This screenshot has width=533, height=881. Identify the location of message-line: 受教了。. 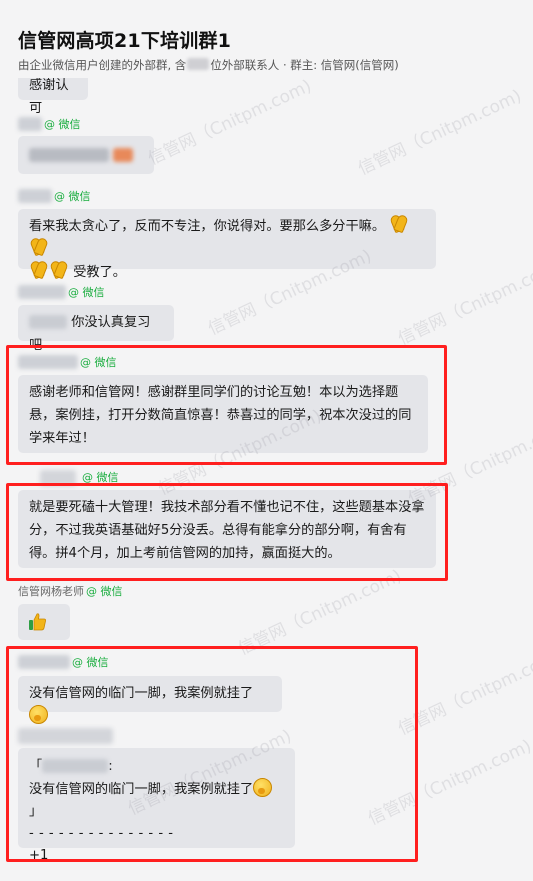
(227, 272).